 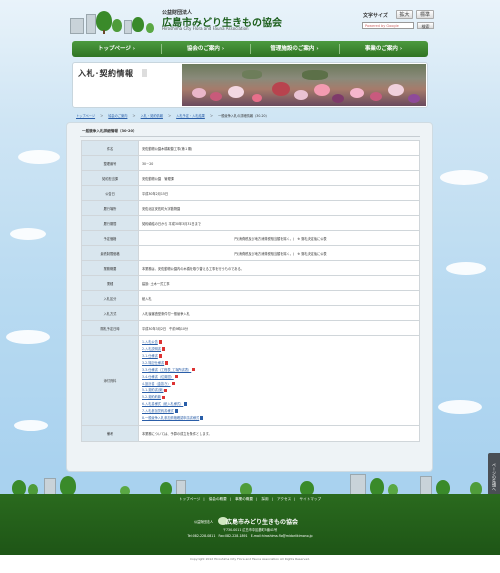 I want to click on row-value: 30－20, so click(x=279, y=163).